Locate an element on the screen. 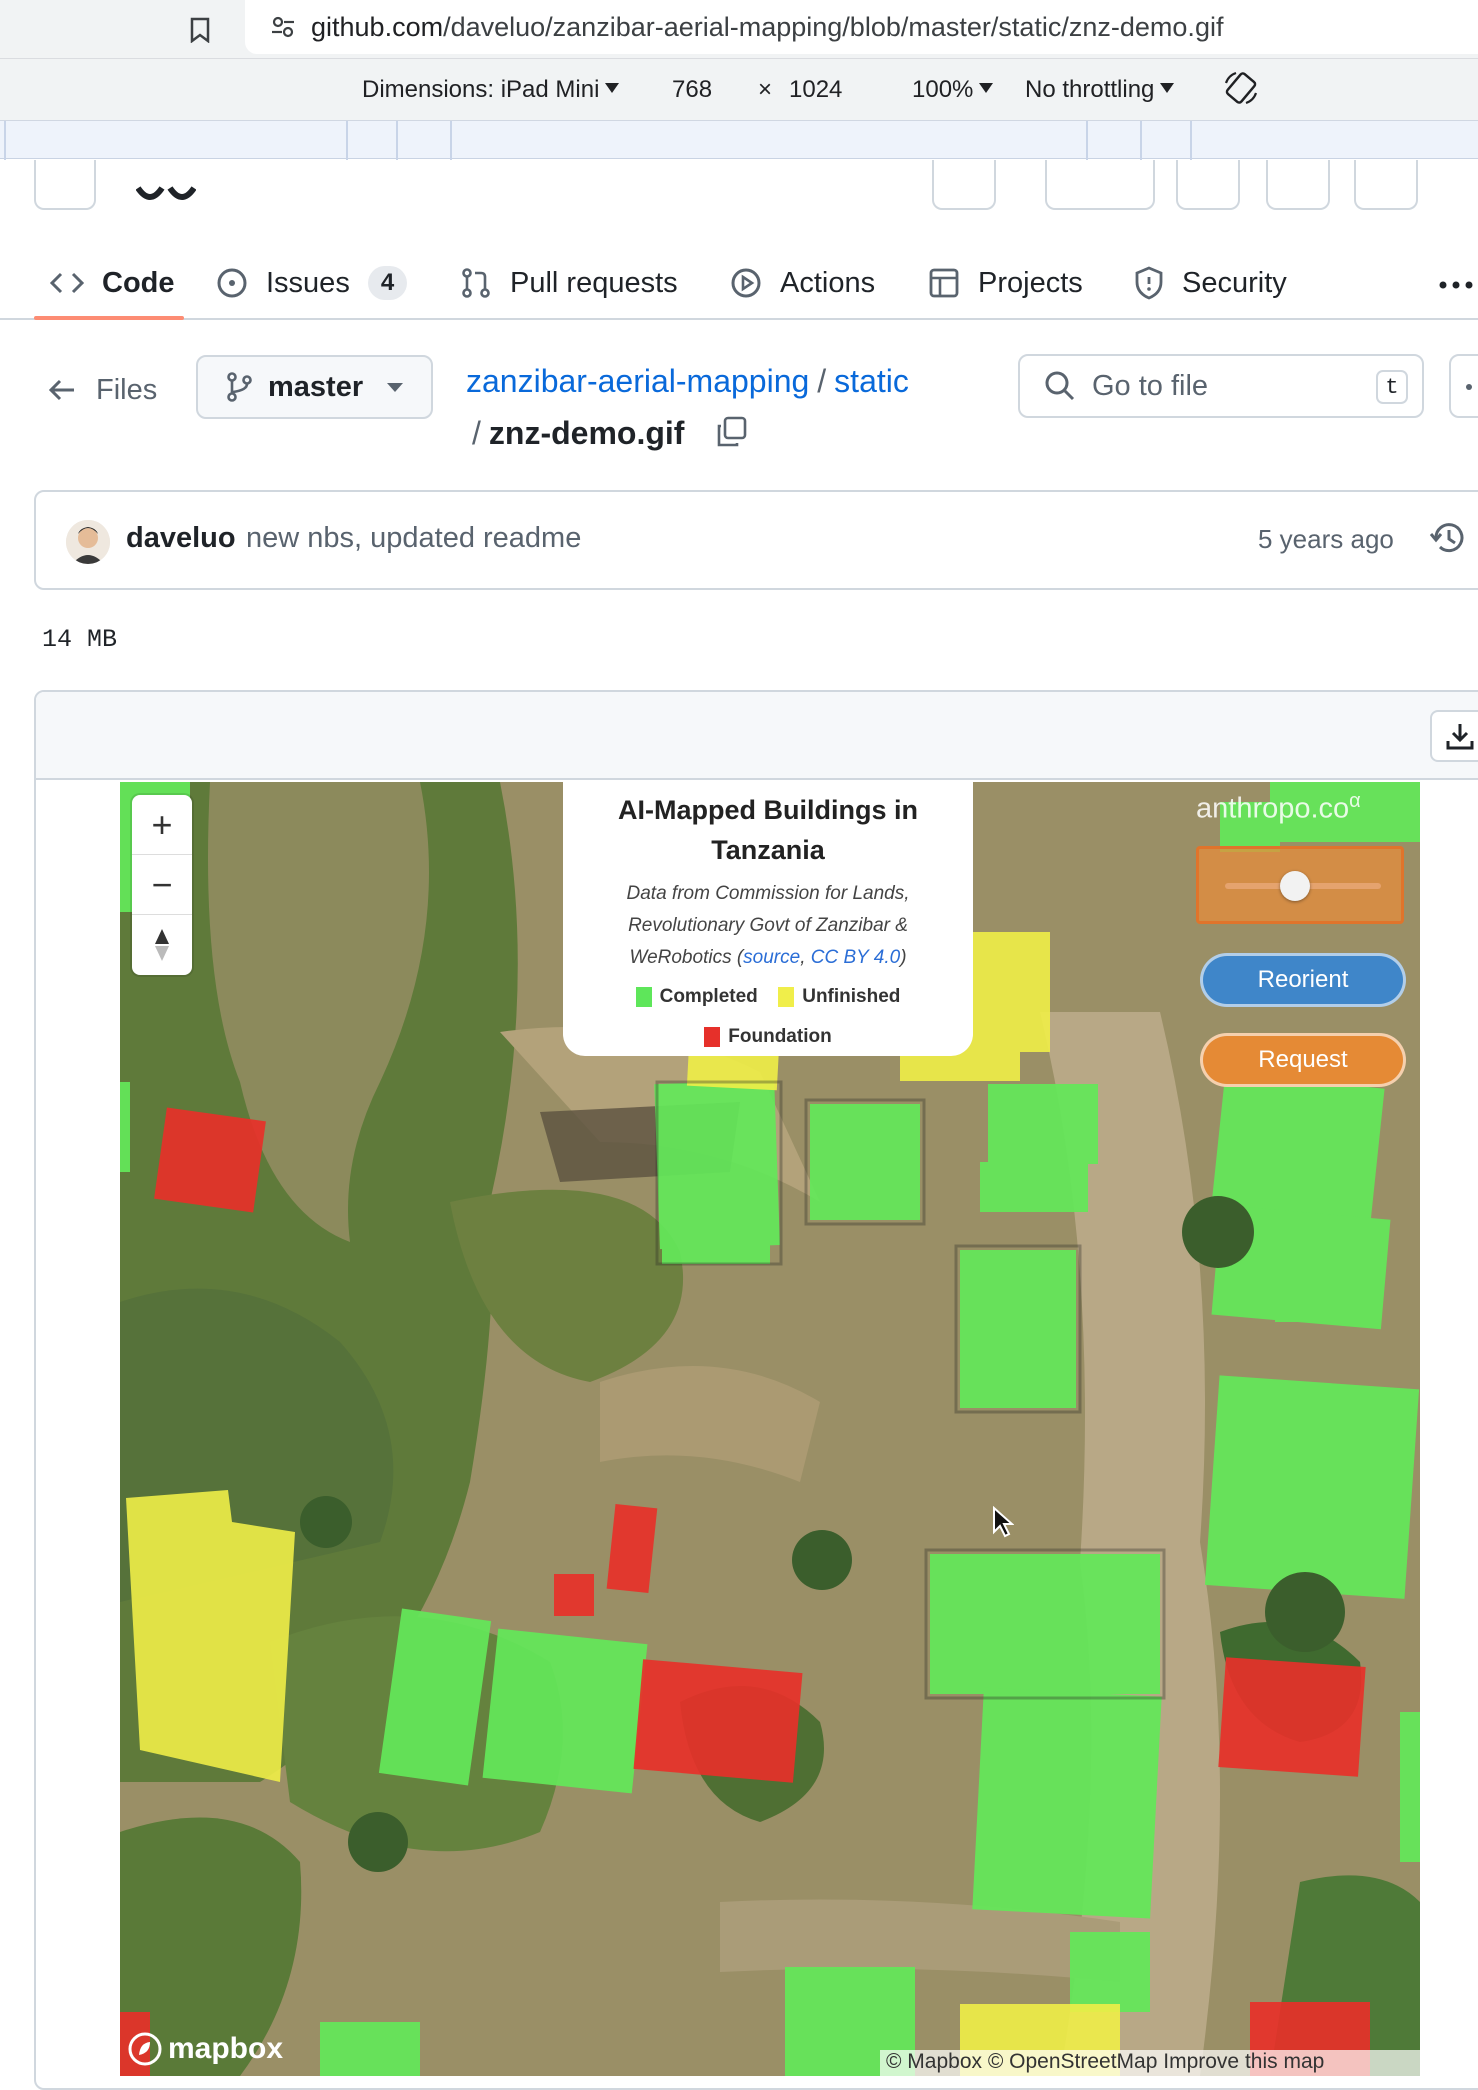  brand-logo: anthropo.coα is located at coordinates (1278, 807).